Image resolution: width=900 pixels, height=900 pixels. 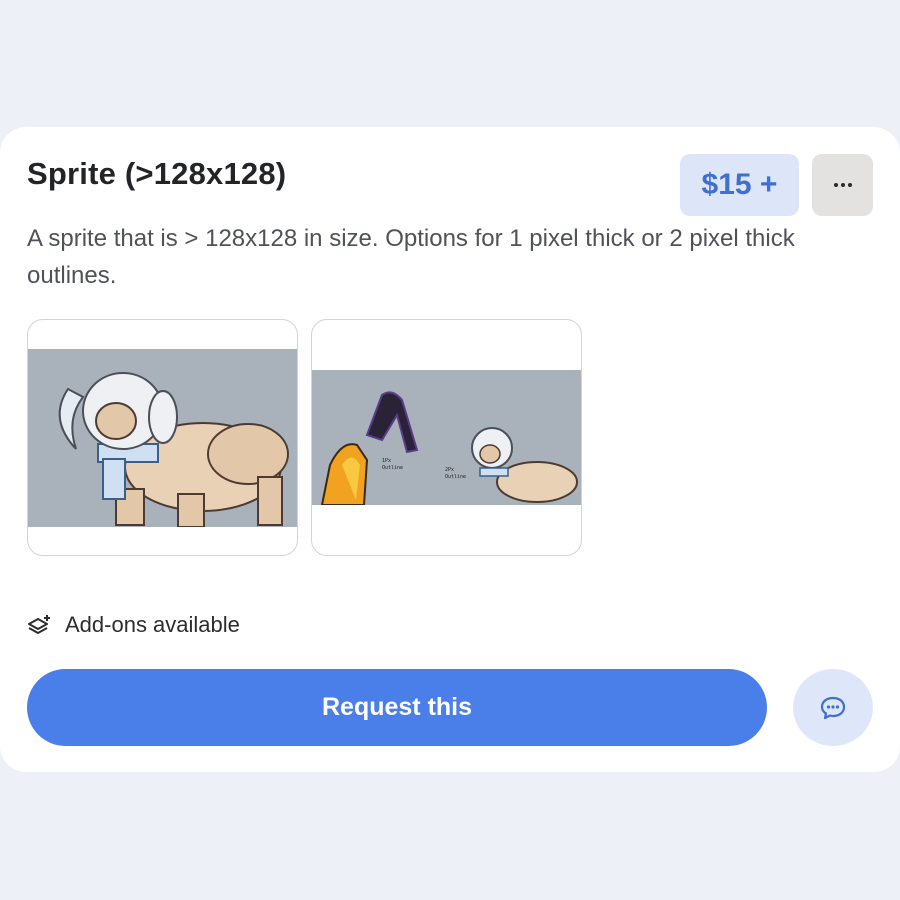 I want to click on svg-text: 1Px, so click(x=386, y=461).